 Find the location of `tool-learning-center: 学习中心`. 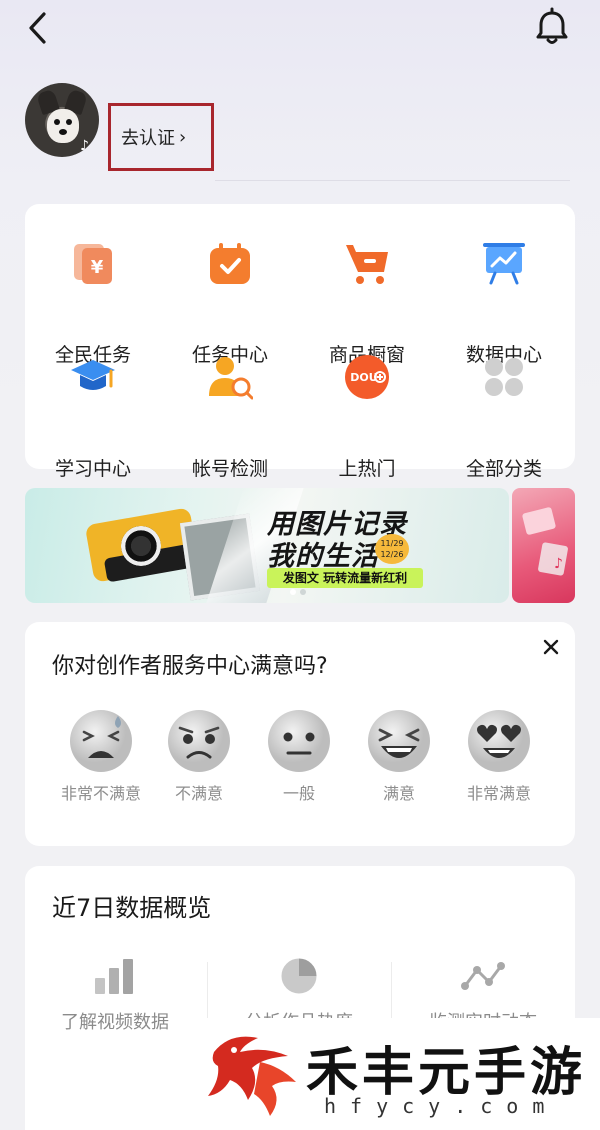

tool-learning-center: 学习中心 is located at coordinates (93, 417).